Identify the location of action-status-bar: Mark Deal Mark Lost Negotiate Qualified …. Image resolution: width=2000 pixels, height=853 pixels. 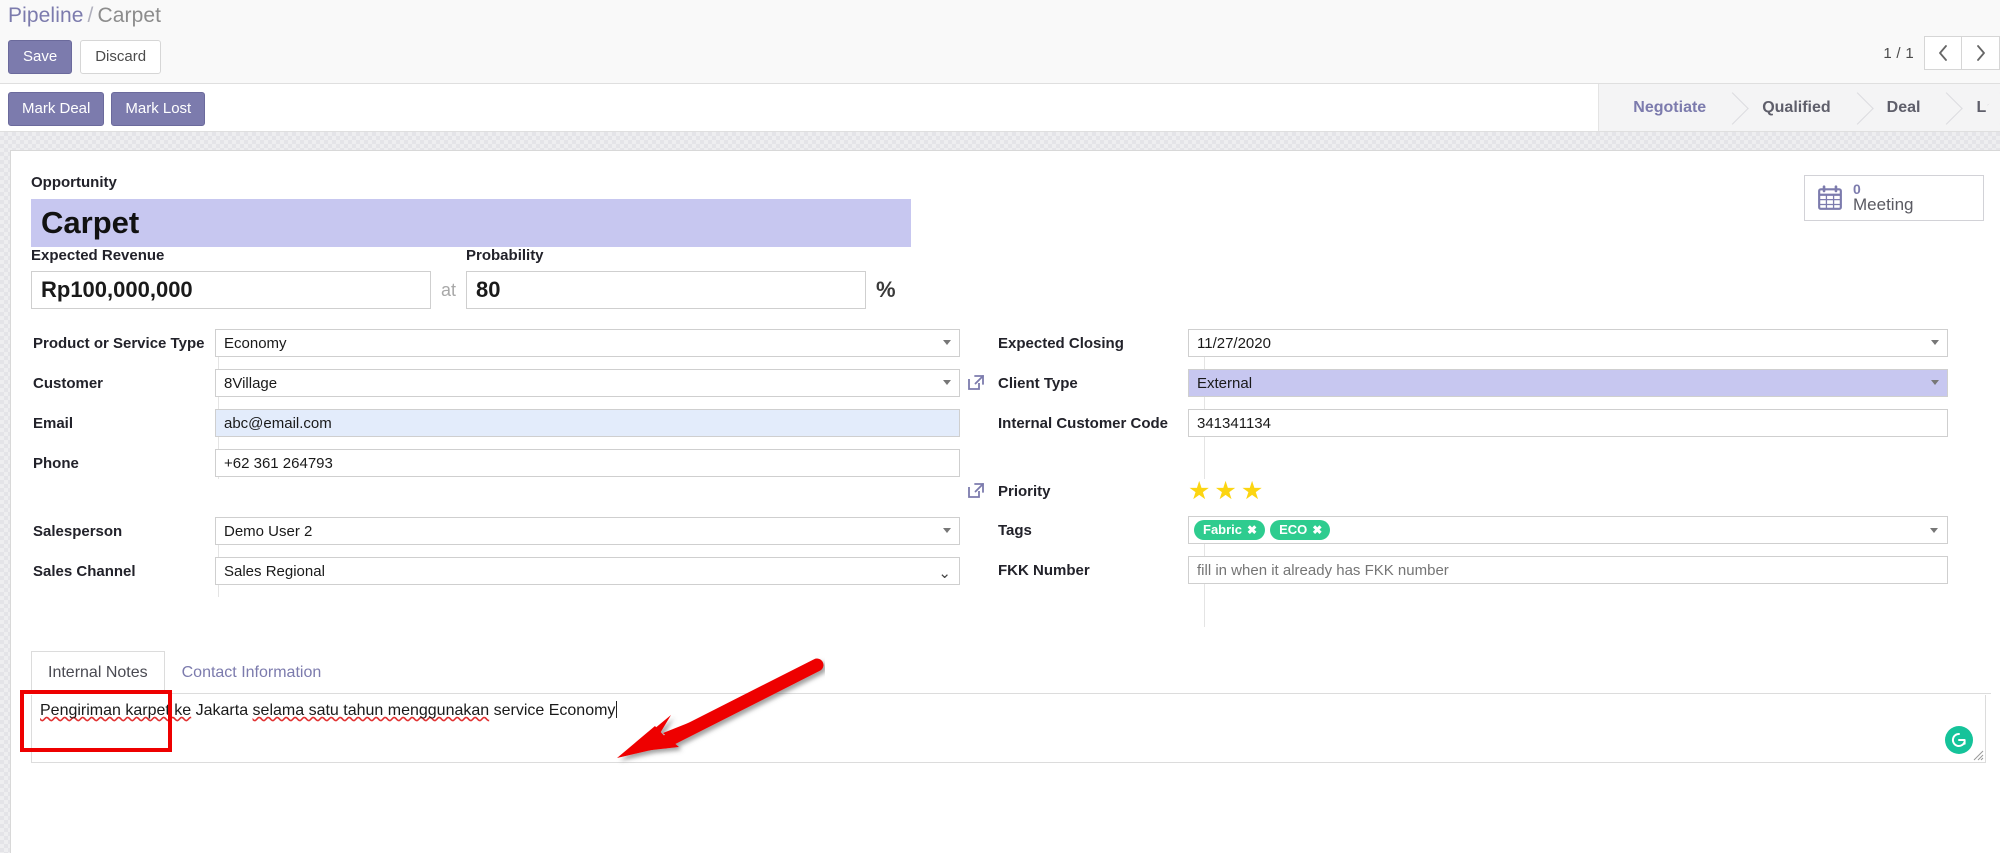
(1000, 108).